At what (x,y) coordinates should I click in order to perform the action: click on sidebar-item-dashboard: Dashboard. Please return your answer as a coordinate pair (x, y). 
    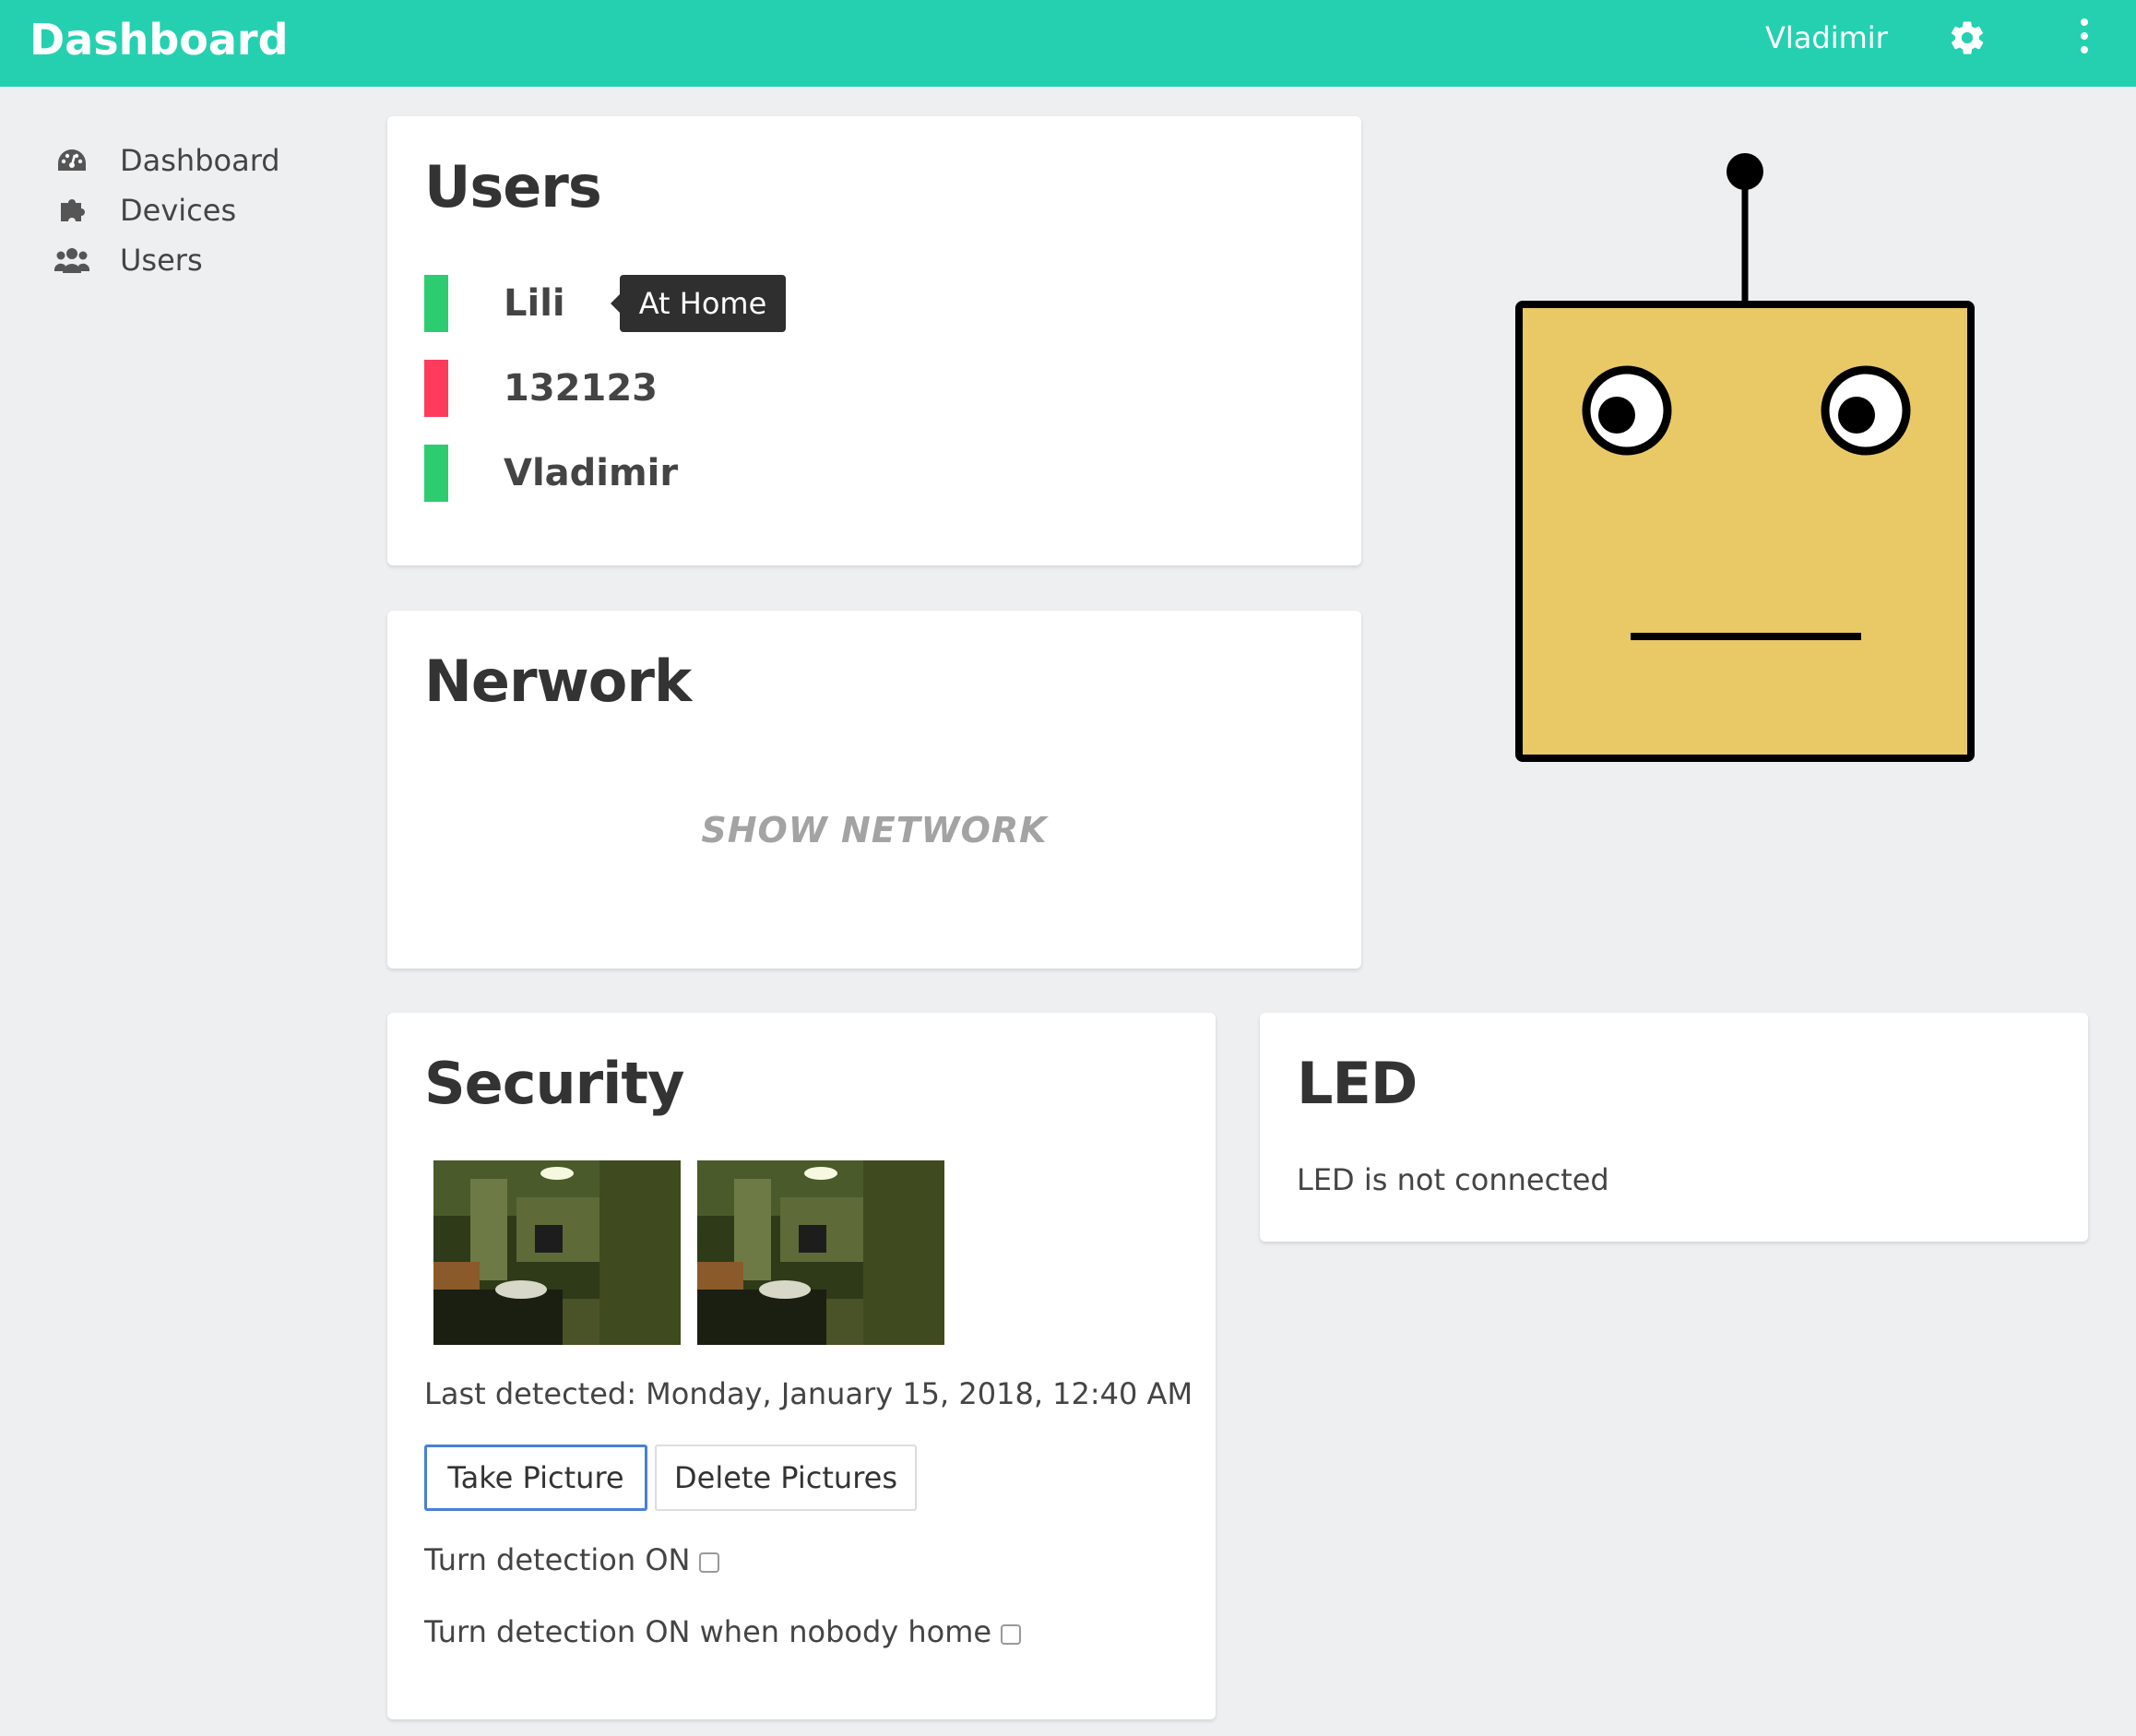
    Looking at the image, I should click on (166, 160).